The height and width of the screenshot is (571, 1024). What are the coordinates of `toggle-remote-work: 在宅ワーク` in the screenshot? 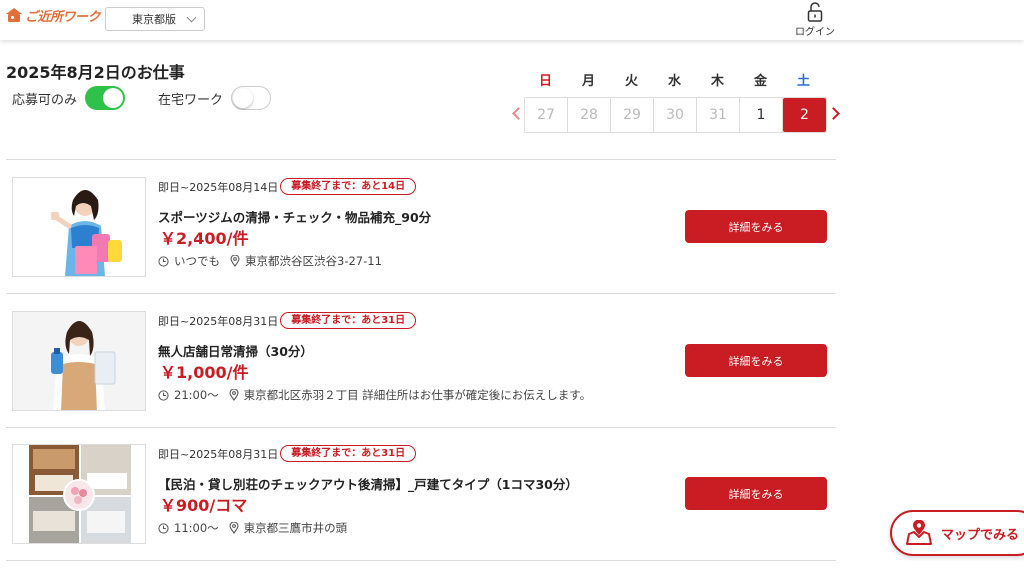 It's located at (215, 98).